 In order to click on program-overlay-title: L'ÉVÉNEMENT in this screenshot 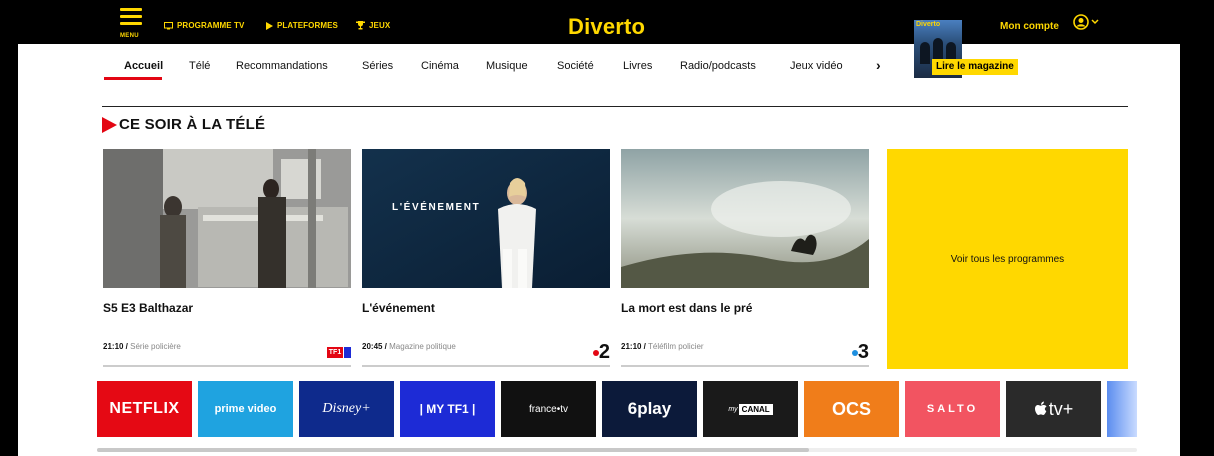, I will do `click(436, 207)`.